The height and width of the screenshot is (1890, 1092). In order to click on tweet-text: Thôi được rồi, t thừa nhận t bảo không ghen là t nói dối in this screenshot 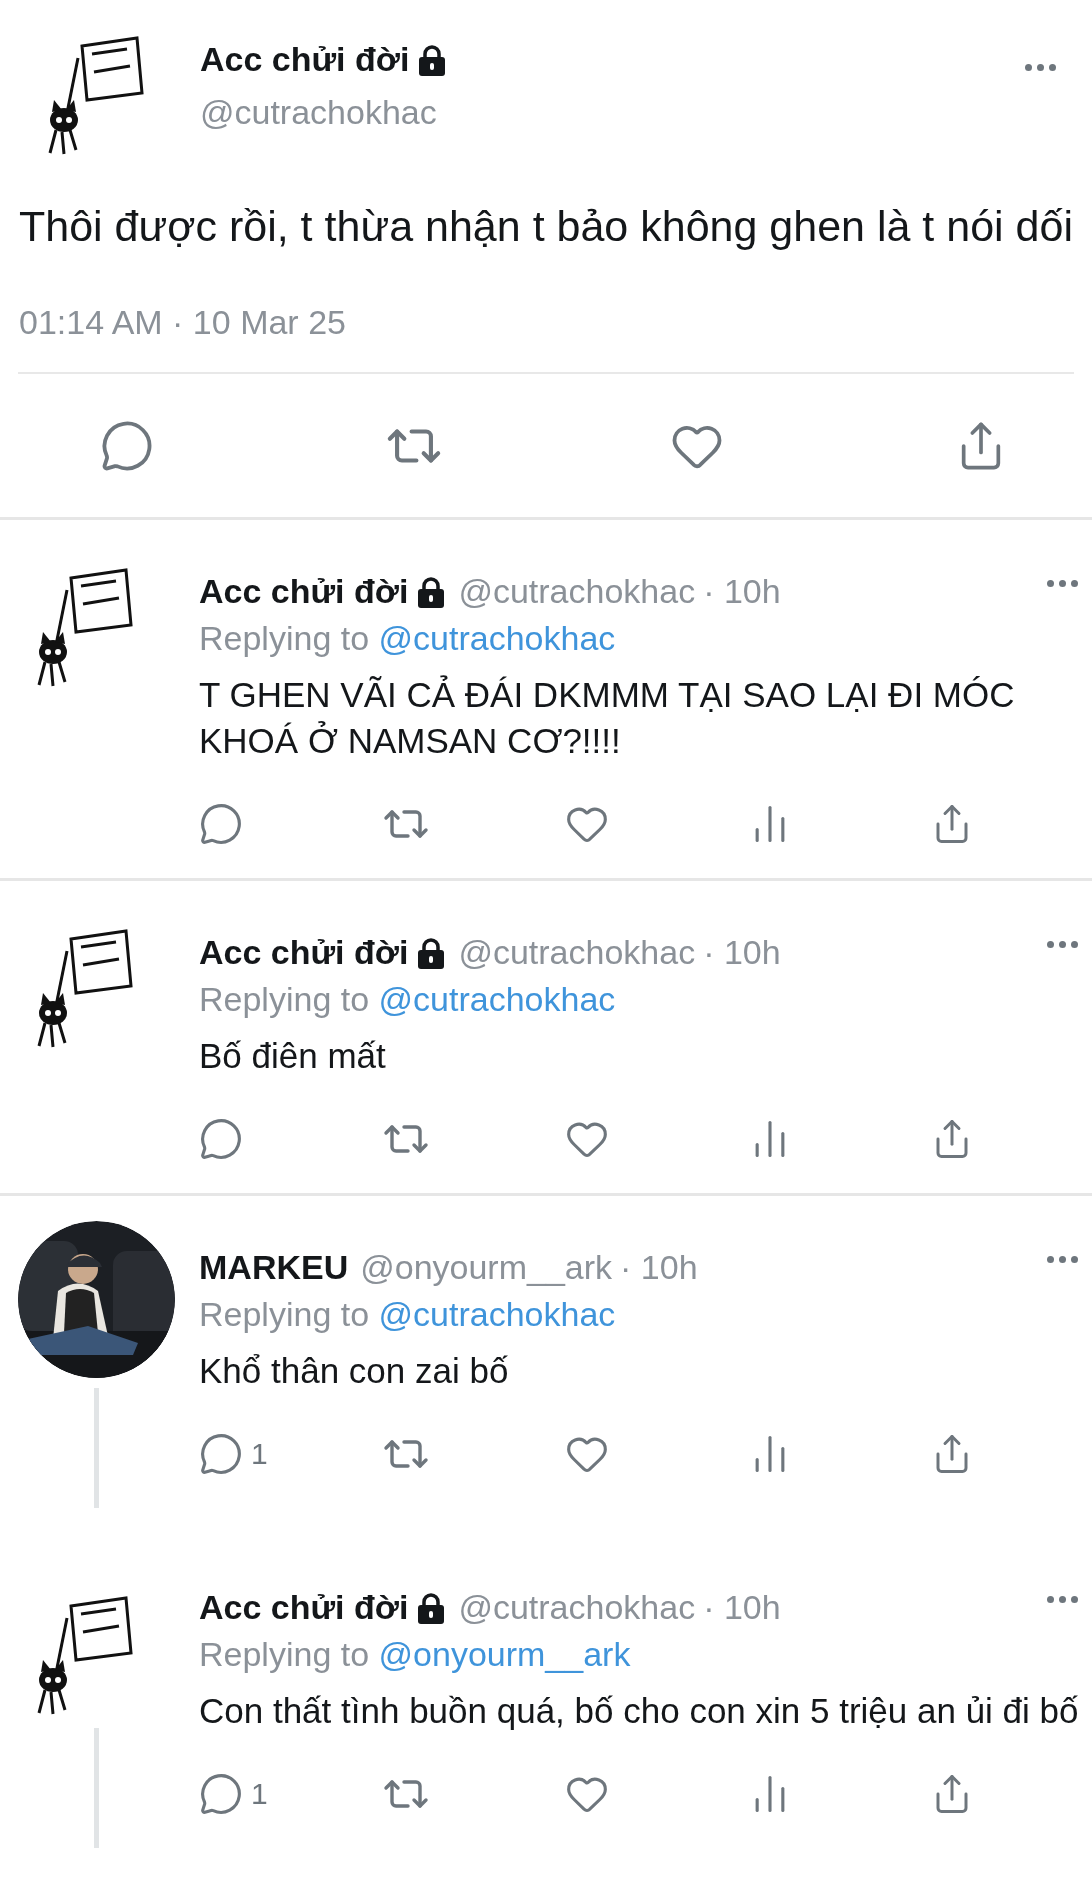, I will do `click(546, 226)`.